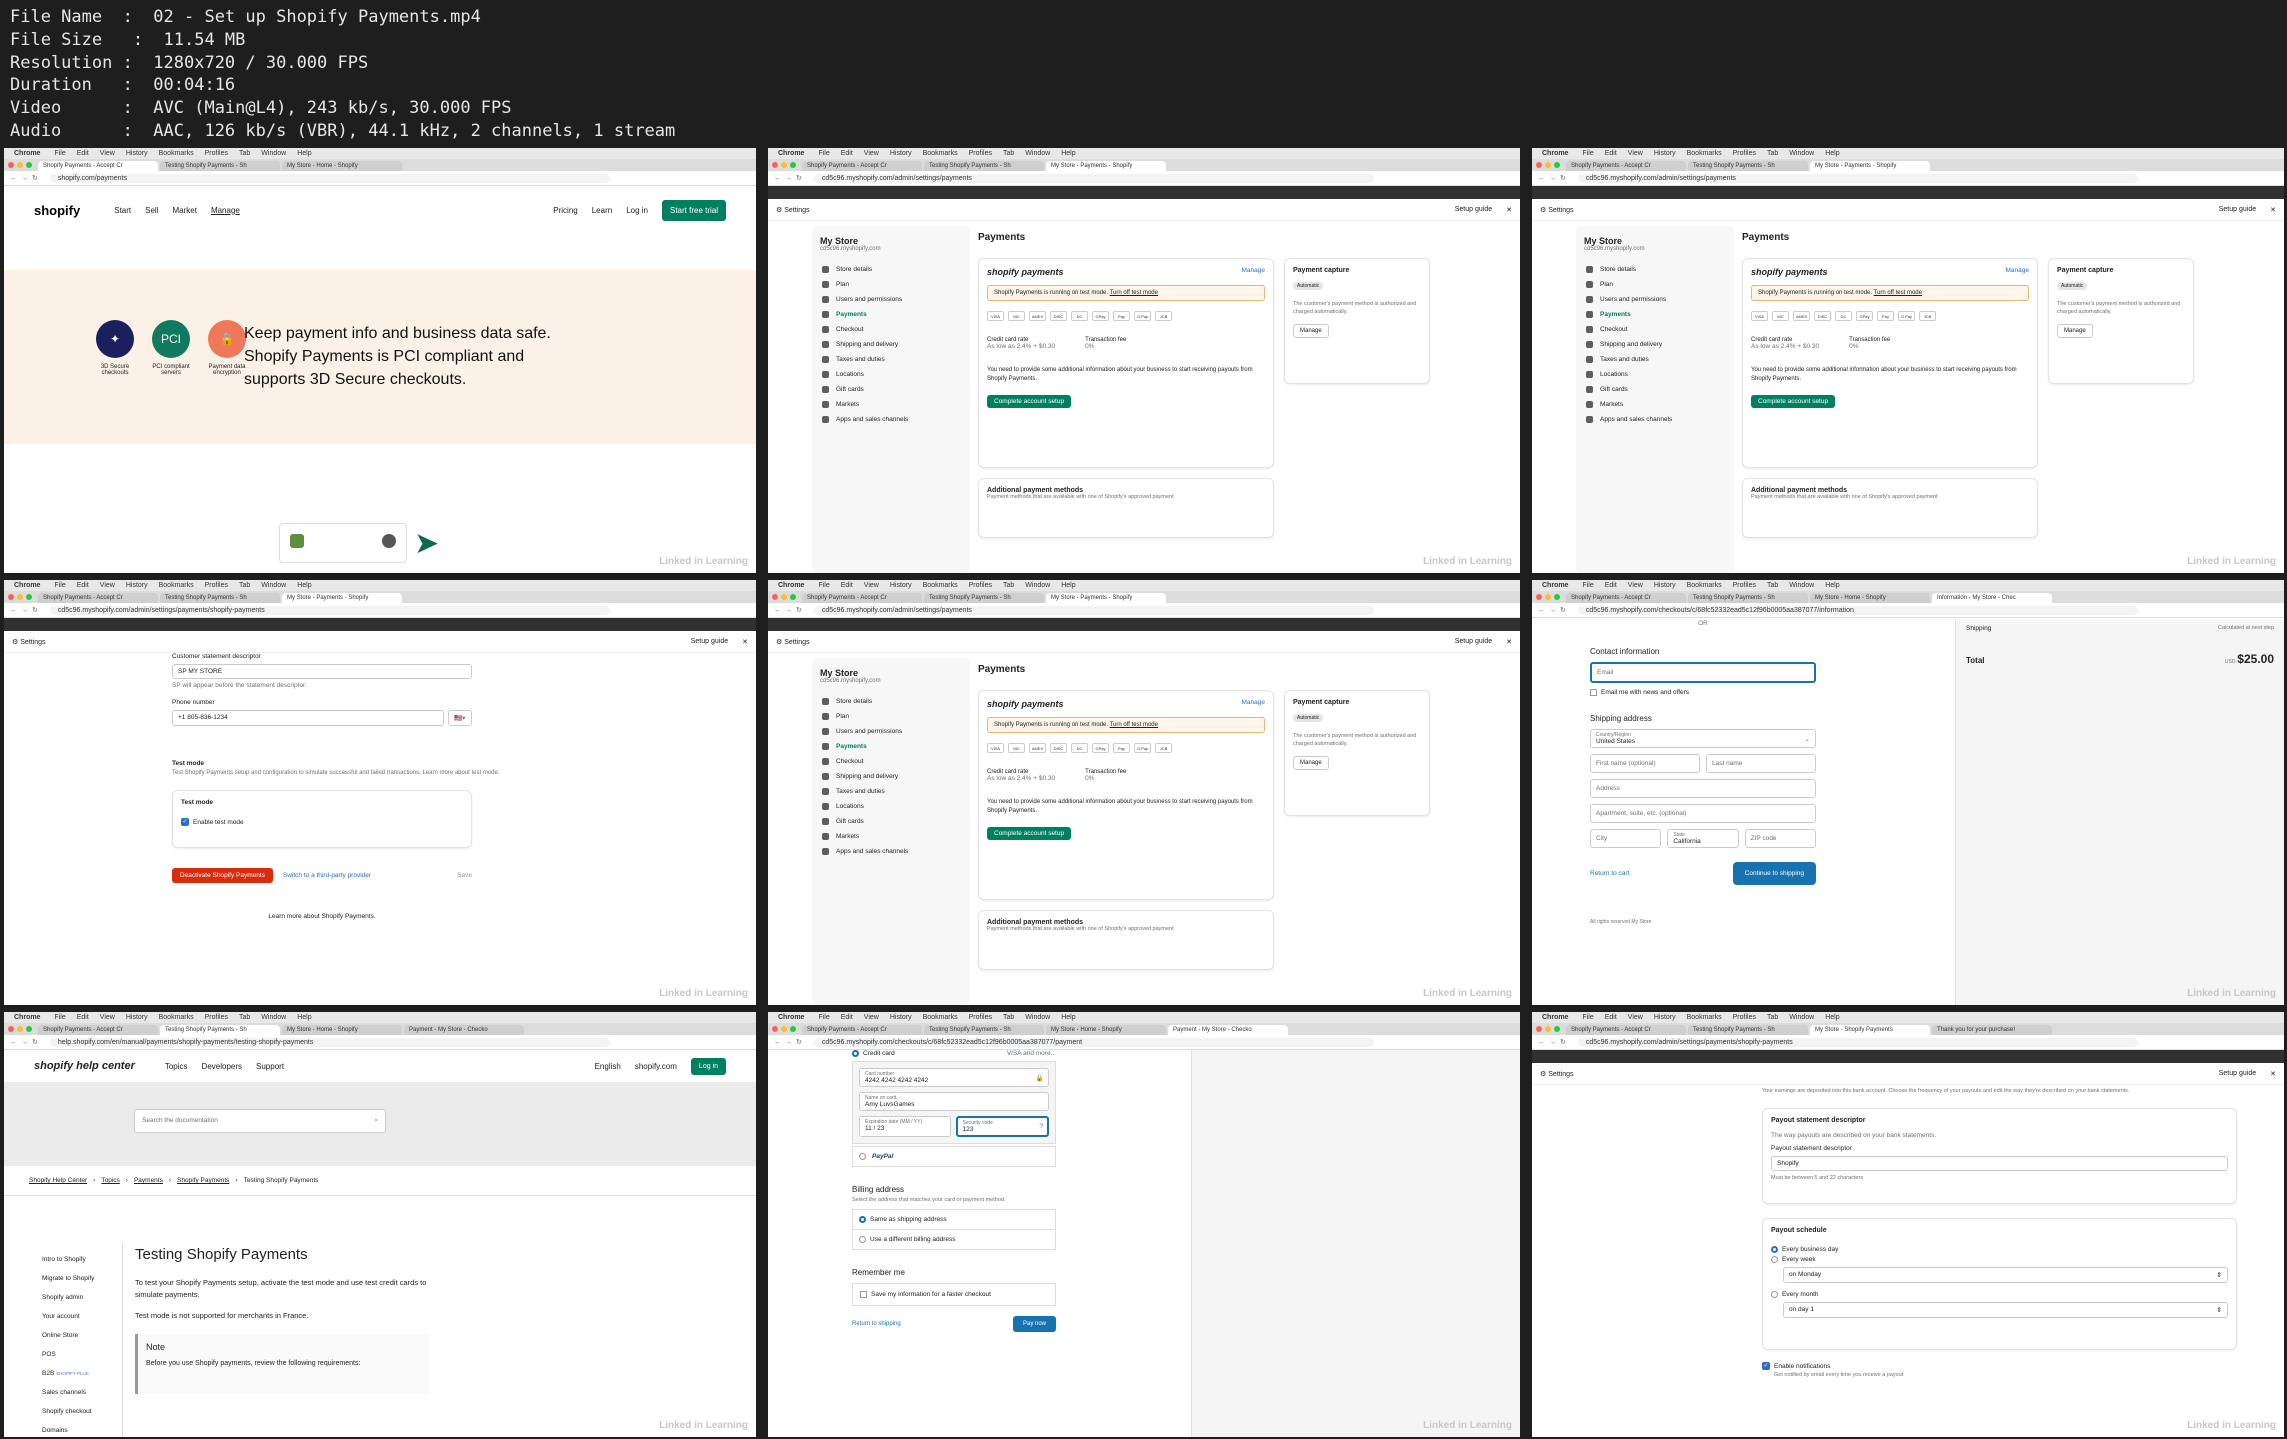 The image size is (2287, 1439). Describe the element at coordinates (68, 1335) in the screenshot. I see `sidebar-link: Online Store` at that location.